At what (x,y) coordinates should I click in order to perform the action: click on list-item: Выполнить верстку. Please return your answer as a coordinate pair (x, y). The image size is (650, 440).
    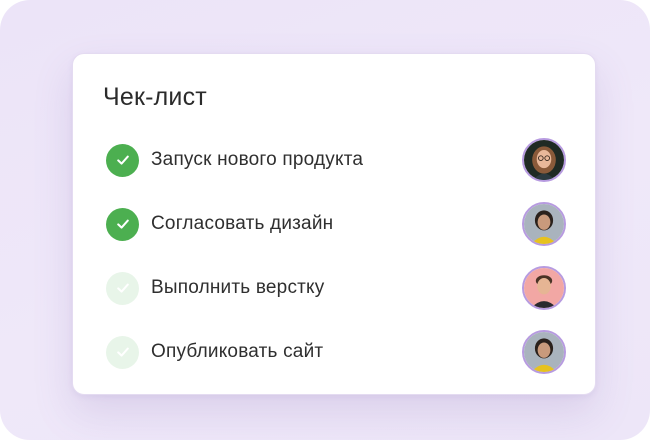
    Looking at the image, I should click on (334, 288).